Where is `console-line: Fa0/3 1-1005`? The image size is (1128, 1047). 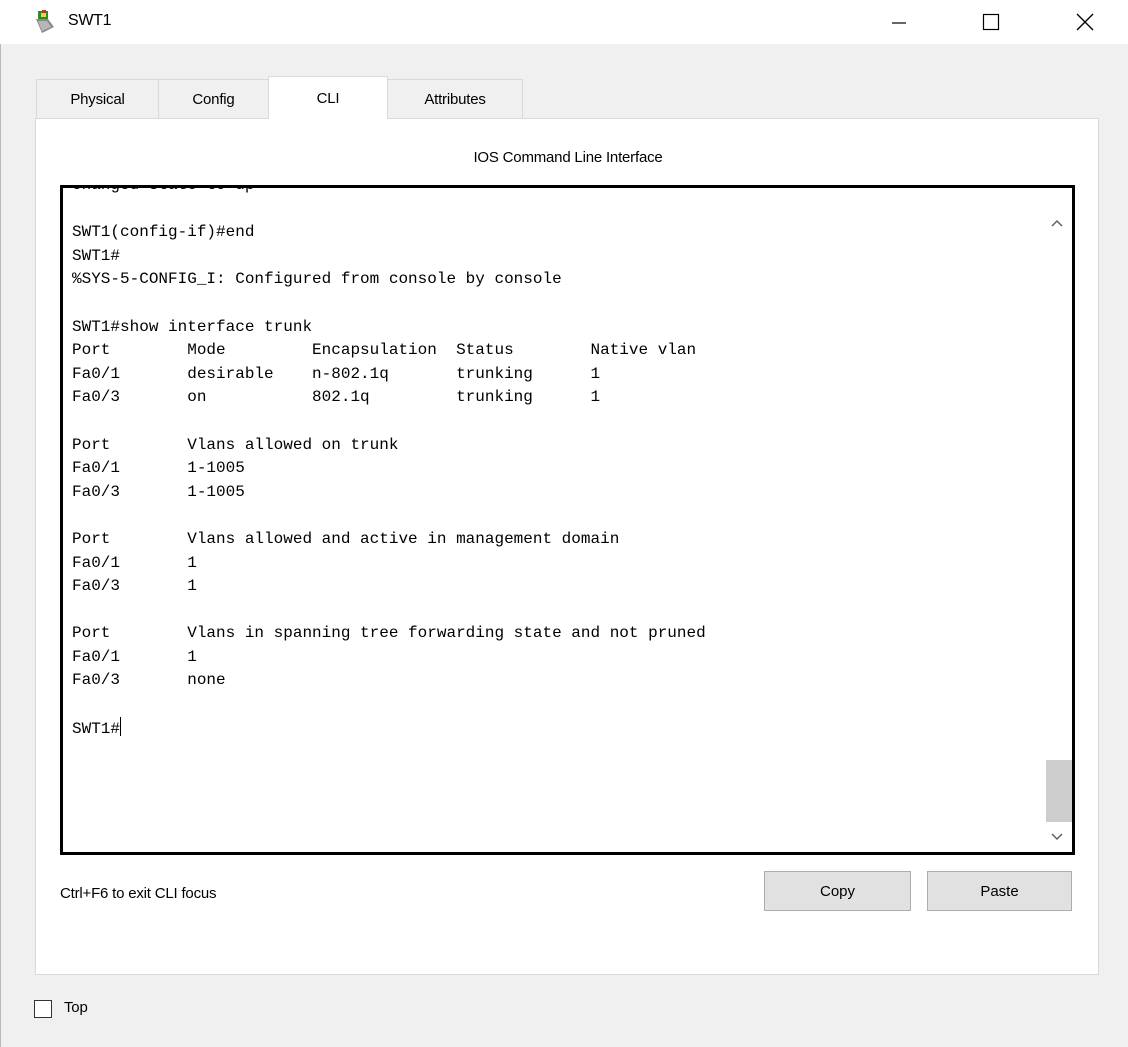 console-line: Fa0/3 1-1005 is located at coordinates (158, 491).